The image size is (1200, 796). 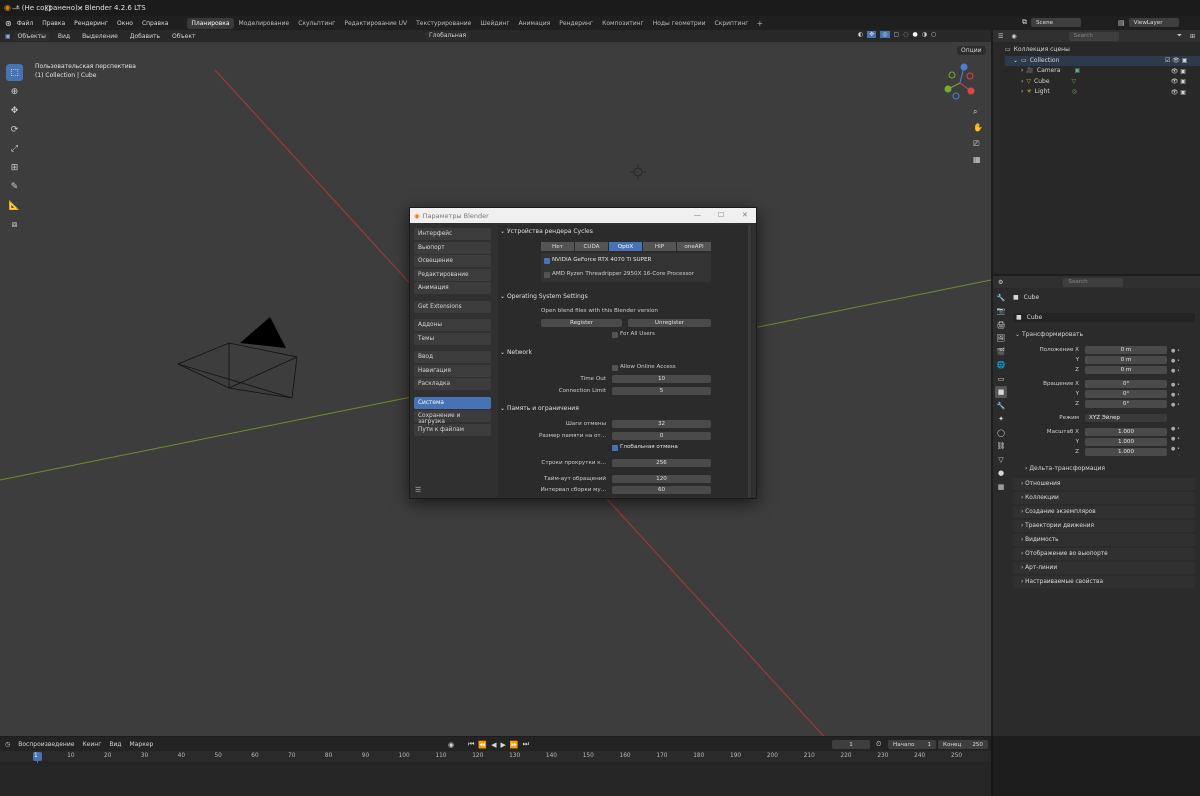 I want to click on prefs-close-button: ✕, so click(x=745, y=215).